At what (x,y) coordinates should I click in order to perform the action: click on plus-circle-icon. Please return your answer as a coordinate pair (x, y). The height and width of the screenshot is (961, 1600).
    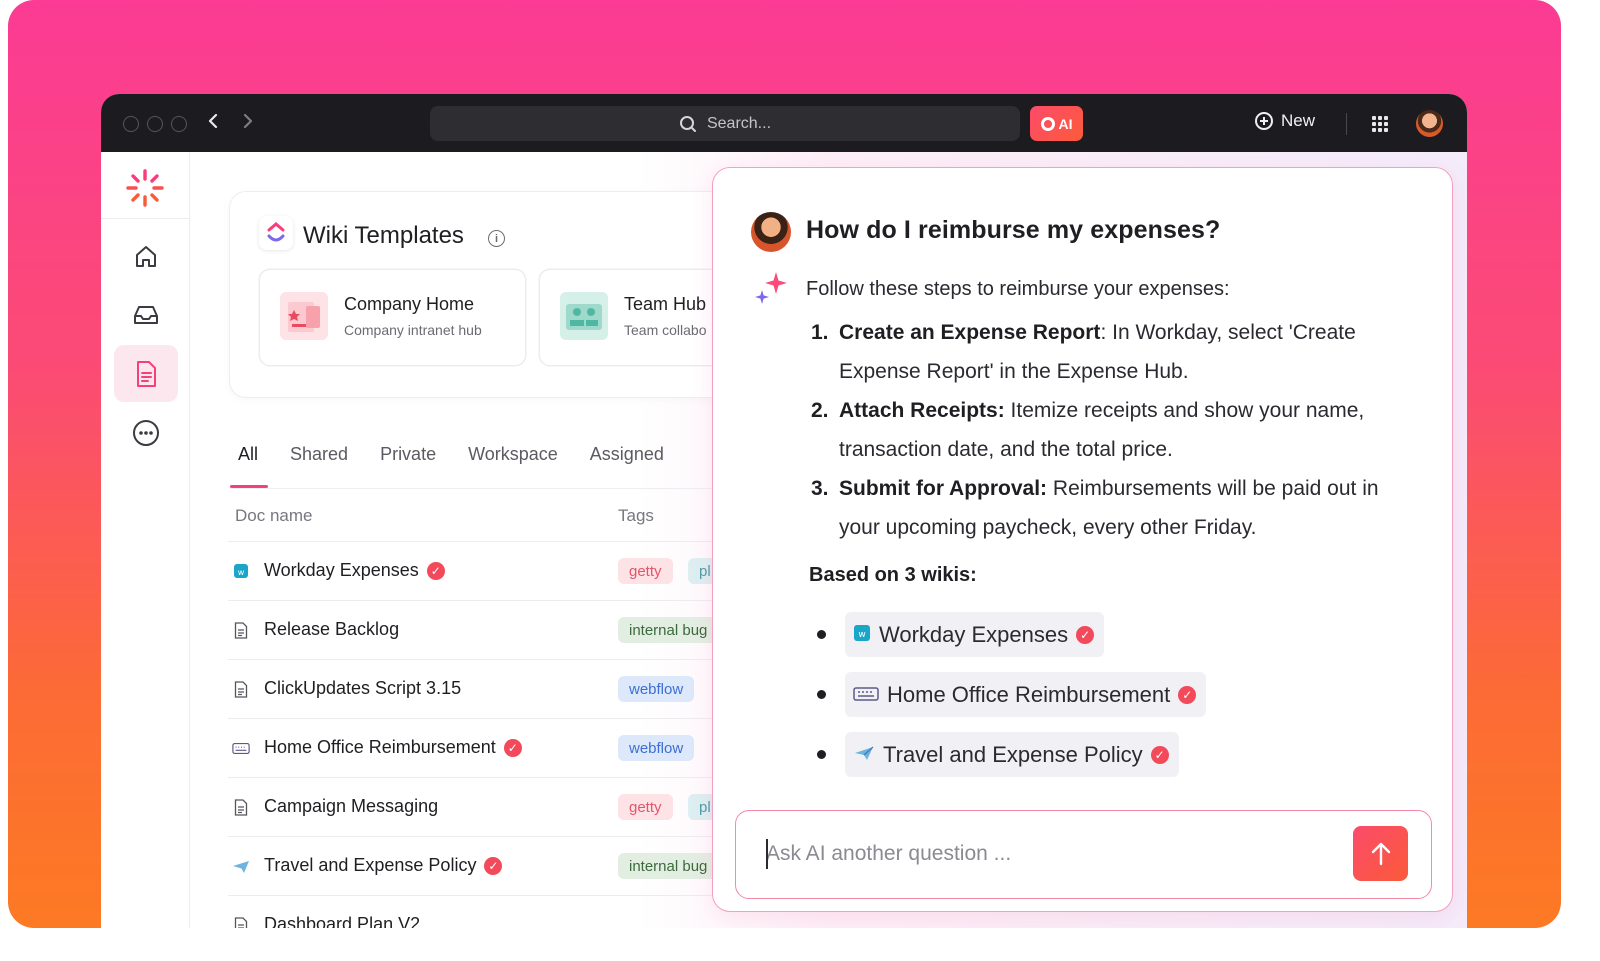
    Looking at the image, I should click on (1264, 121).